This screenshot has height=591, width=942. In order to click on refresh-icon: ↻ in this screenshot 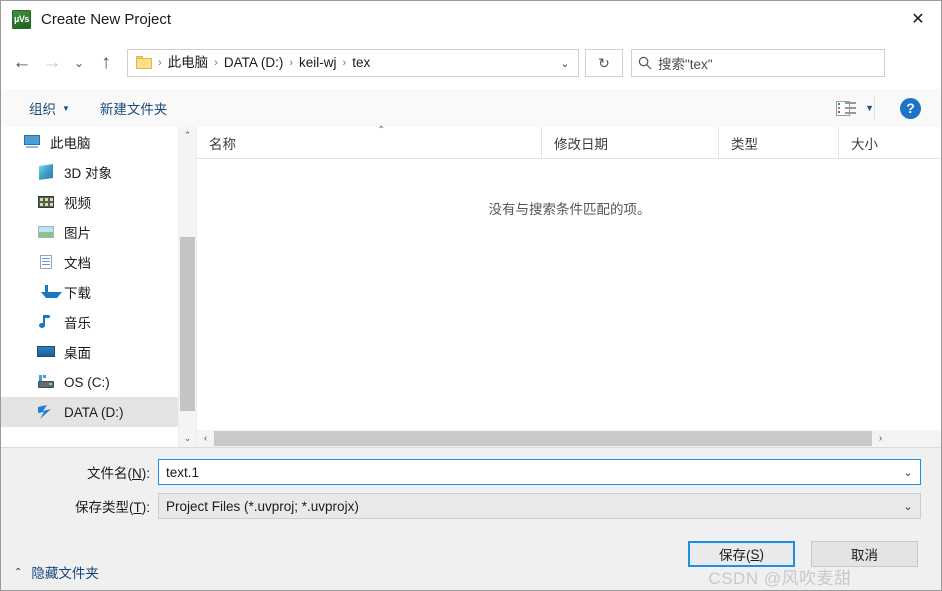, I will do `click(604, 63)`.